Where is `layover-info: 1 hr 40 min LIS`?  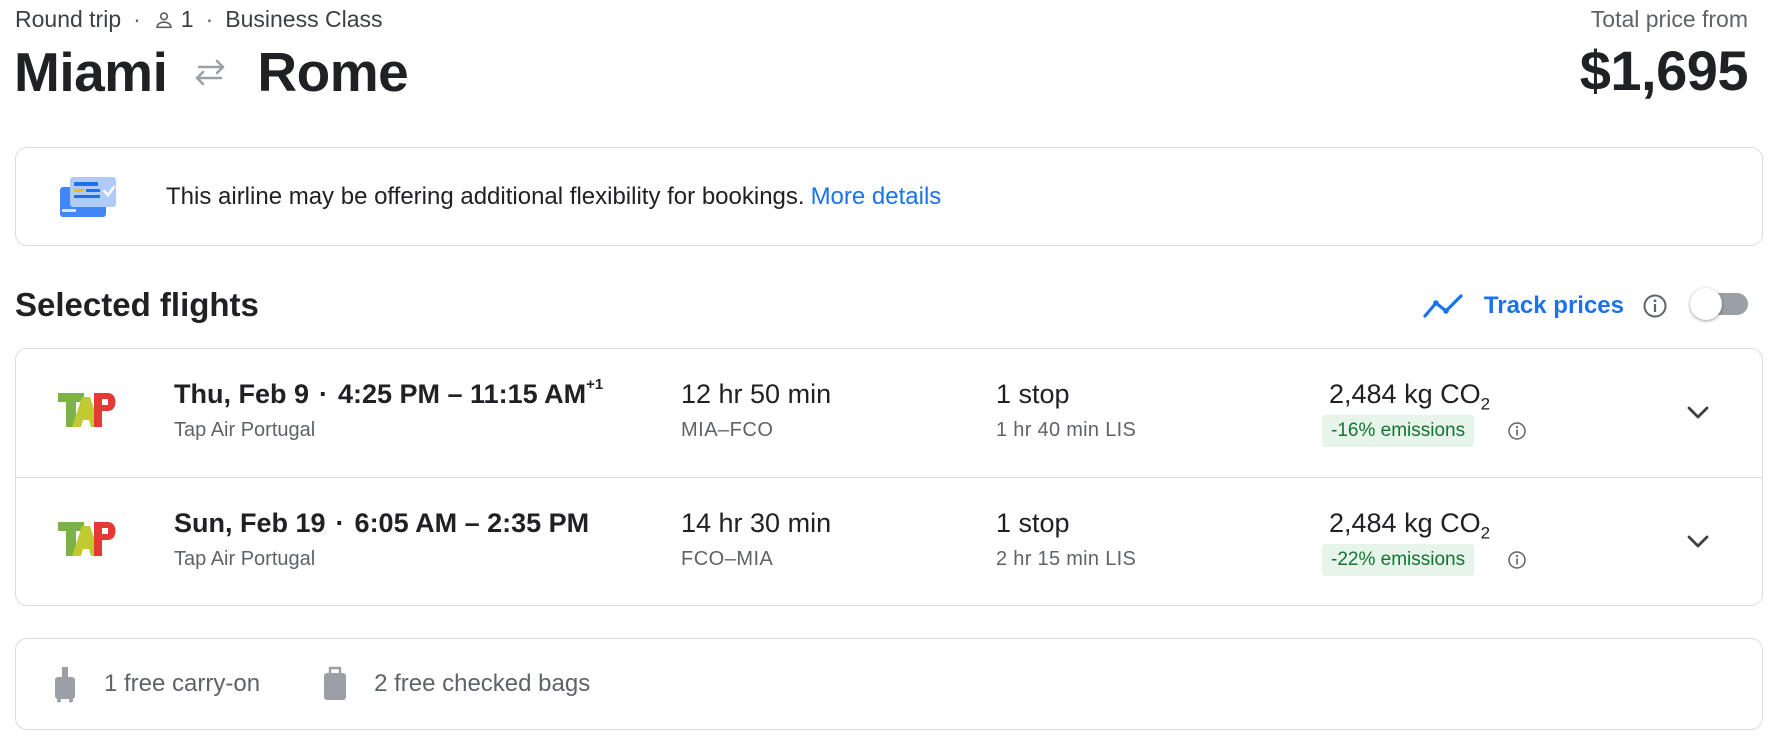 layover-info: 1 hr 40 min LIS is located at coordinates (1066, 430).